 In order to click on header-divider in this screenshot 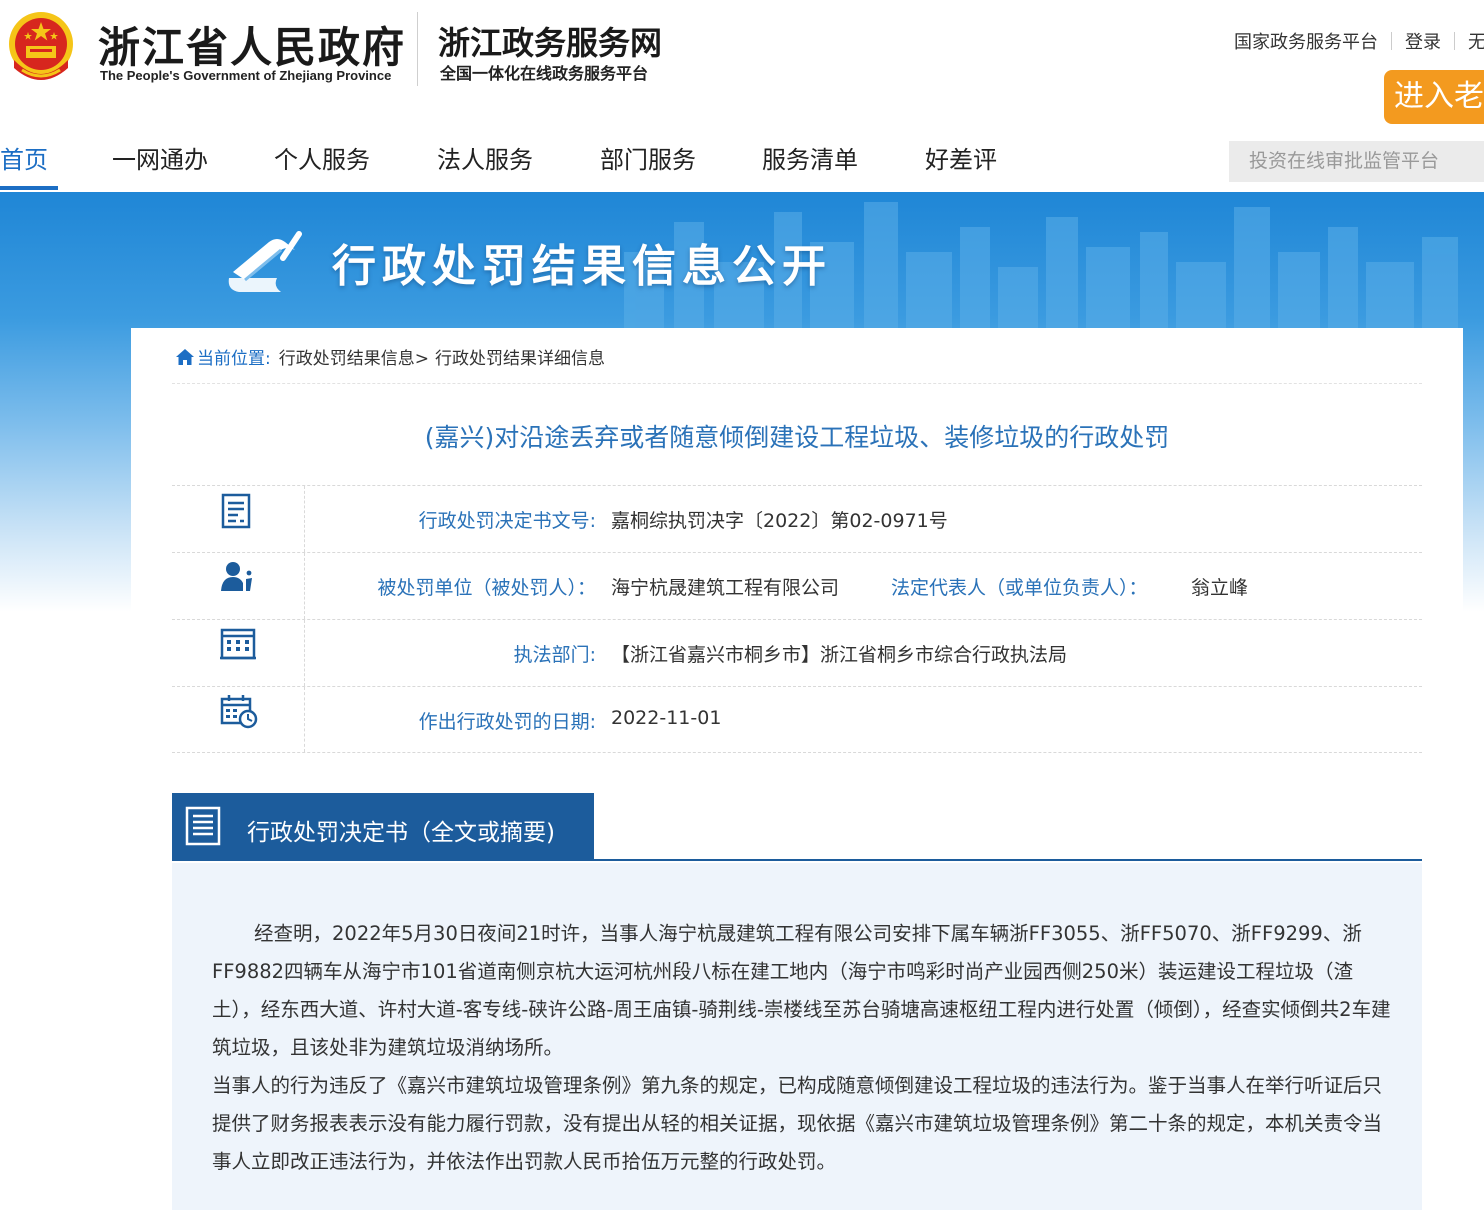, I will do `click(417, 49)`.